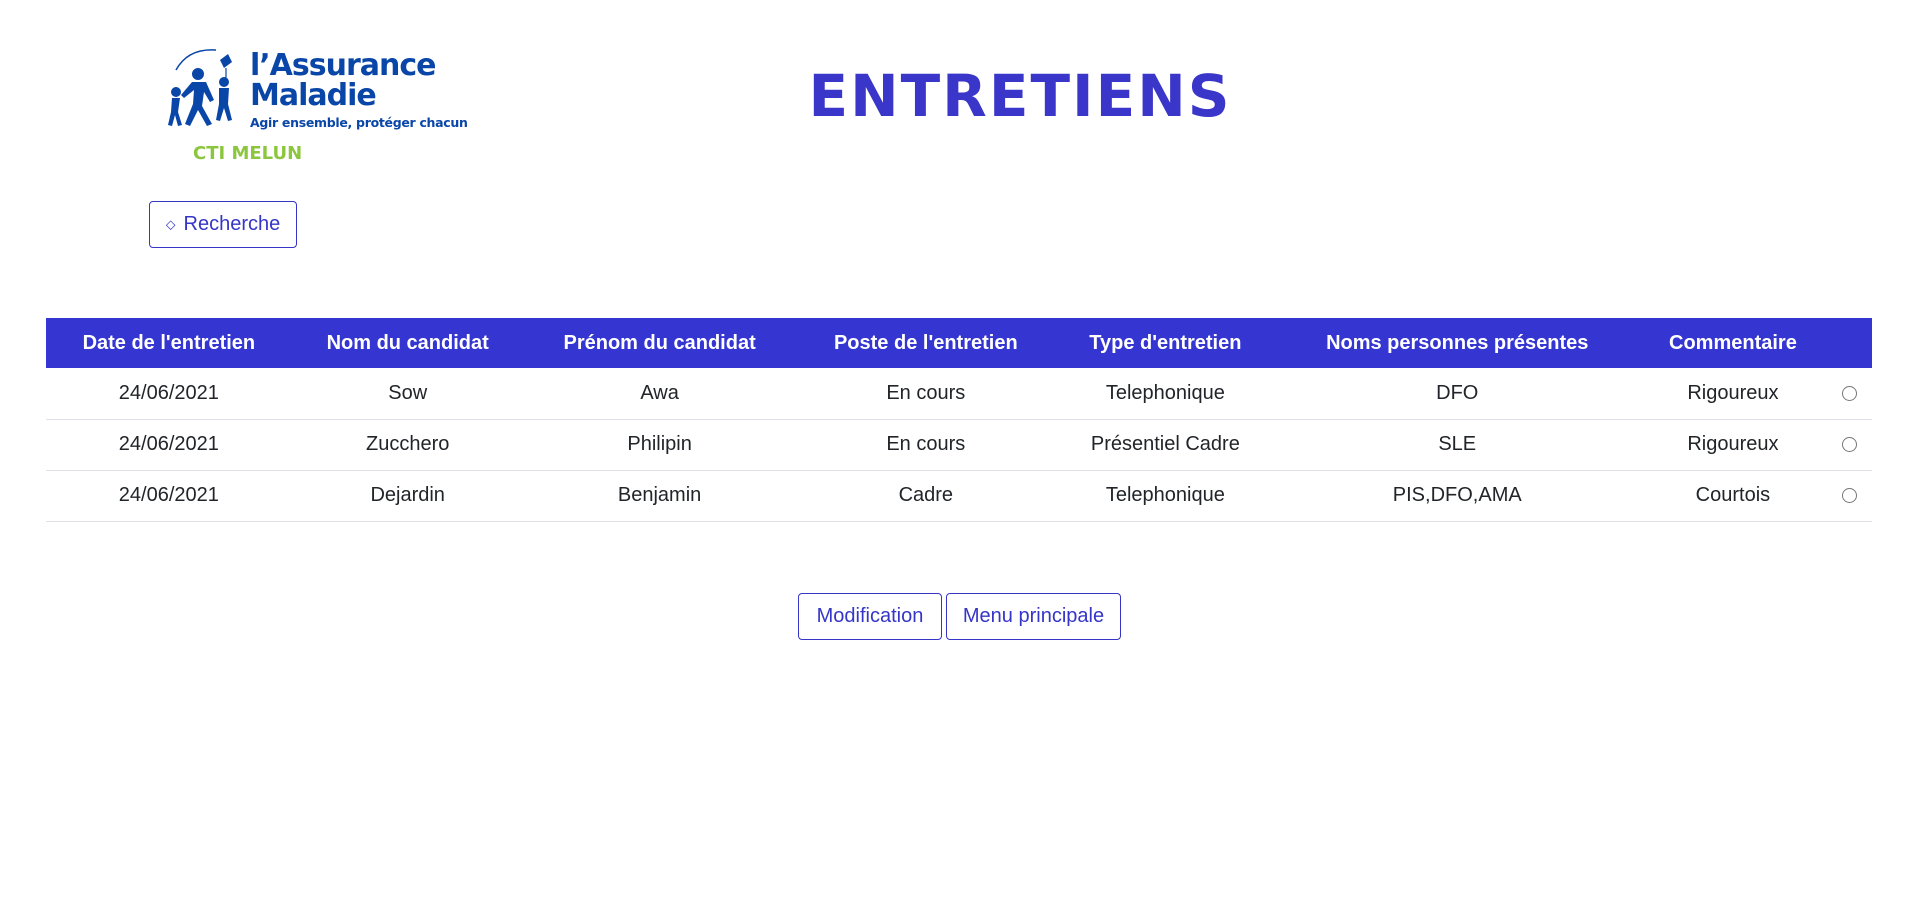 This screenshot has width=1918, height=905. Describe the element at coordinates (1165, 444) in the screenshot. I see `cell-type: Présentiel Cadre` at that location.